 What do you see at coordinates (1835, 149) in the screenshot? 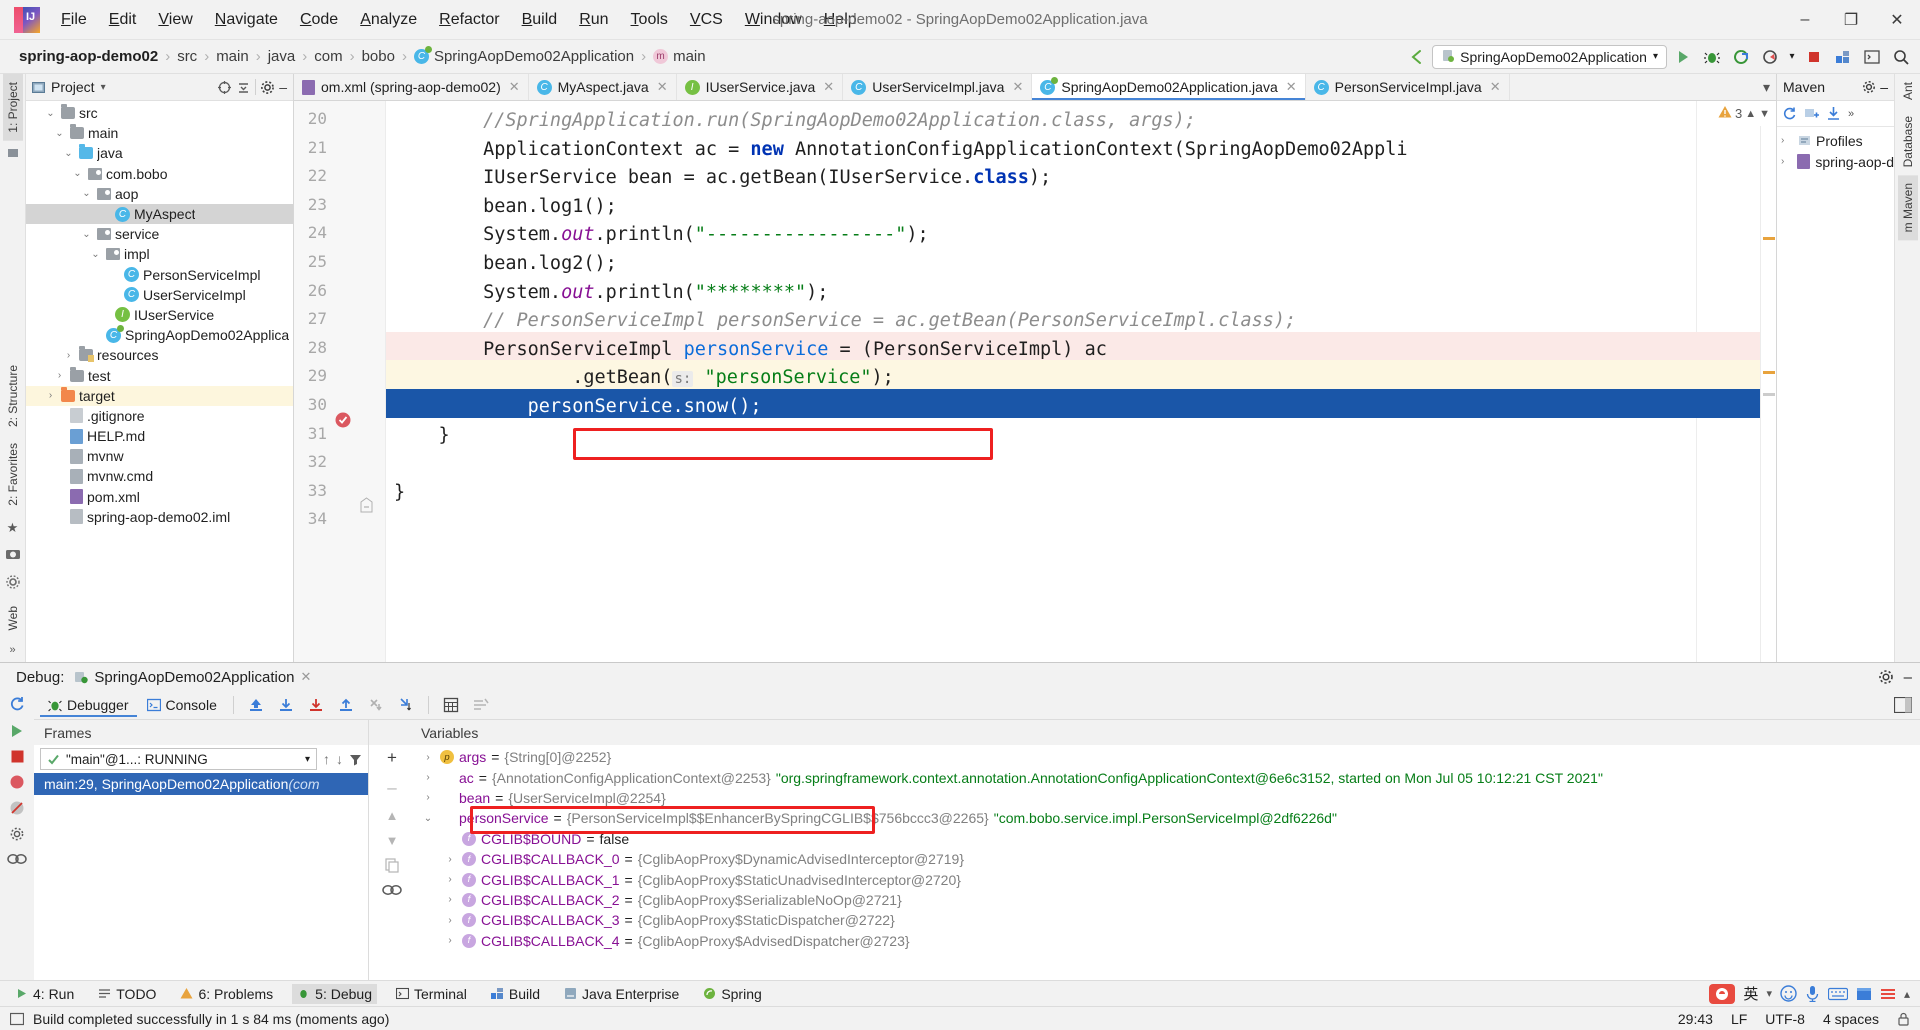
I see `maven-tree: › Profiles › spring-aop-d` at bounding box center [1835, 149].